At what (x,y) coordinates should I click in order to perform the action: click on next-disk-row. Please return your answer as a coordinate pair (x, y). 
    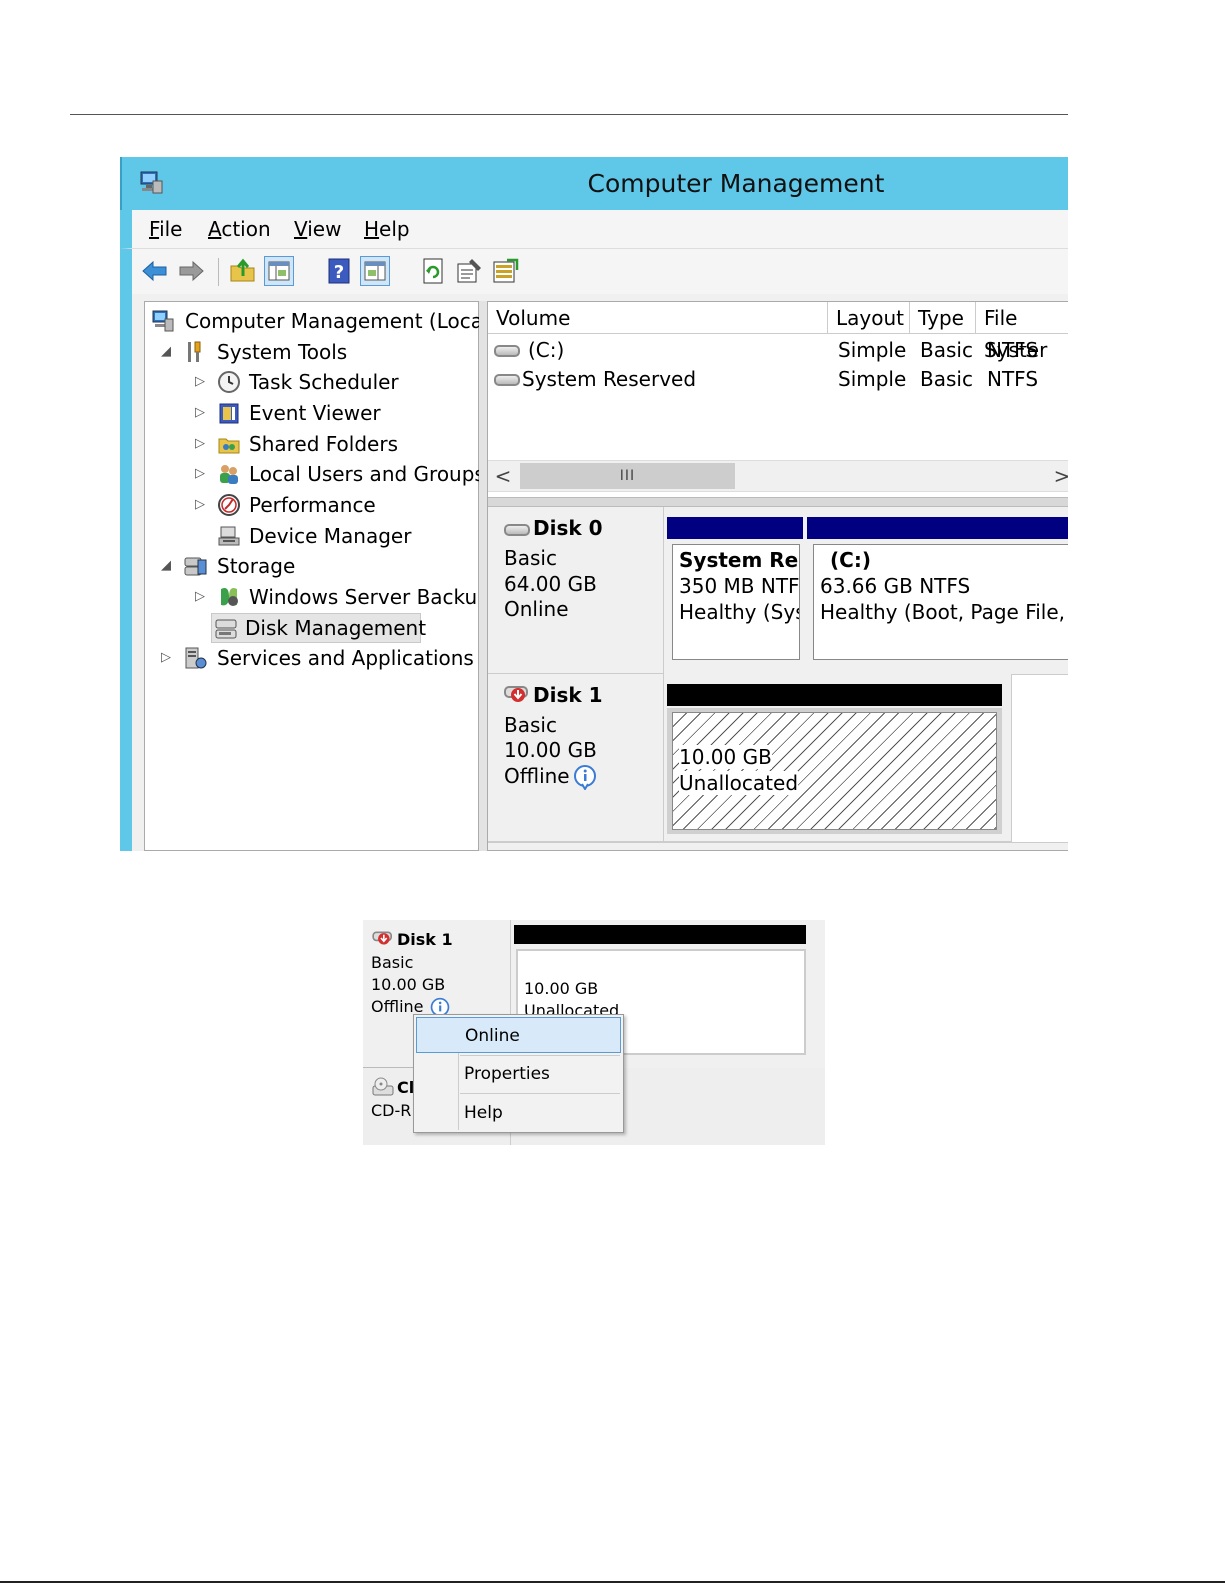
    Looking at the image, I should click on (778, 846).